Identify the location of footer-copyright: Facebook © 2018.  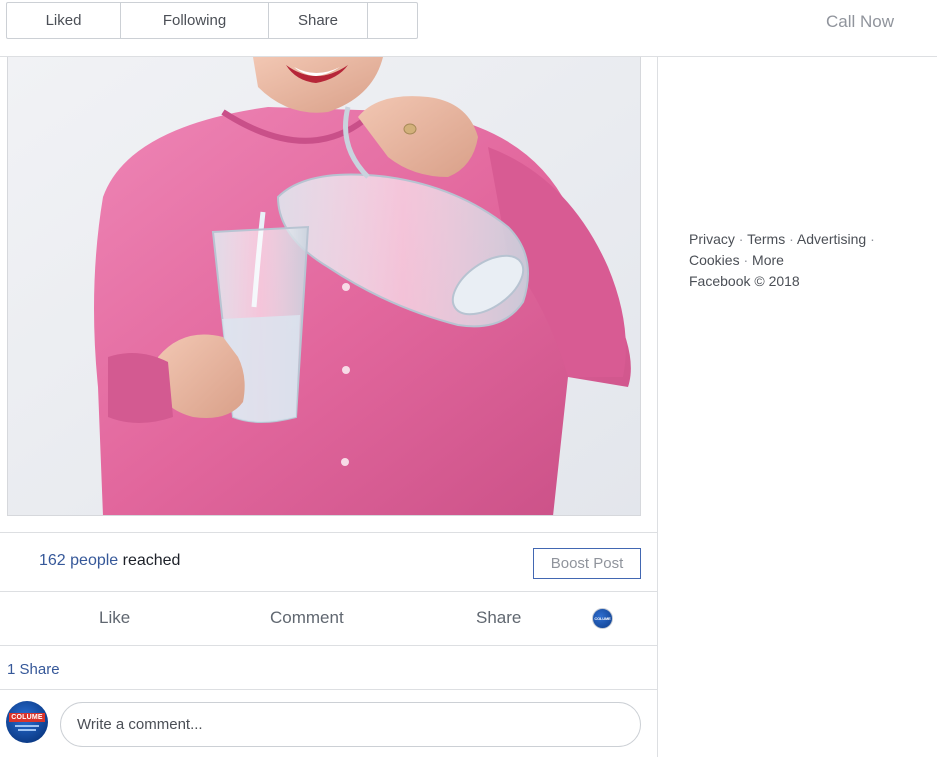
(744, 281).